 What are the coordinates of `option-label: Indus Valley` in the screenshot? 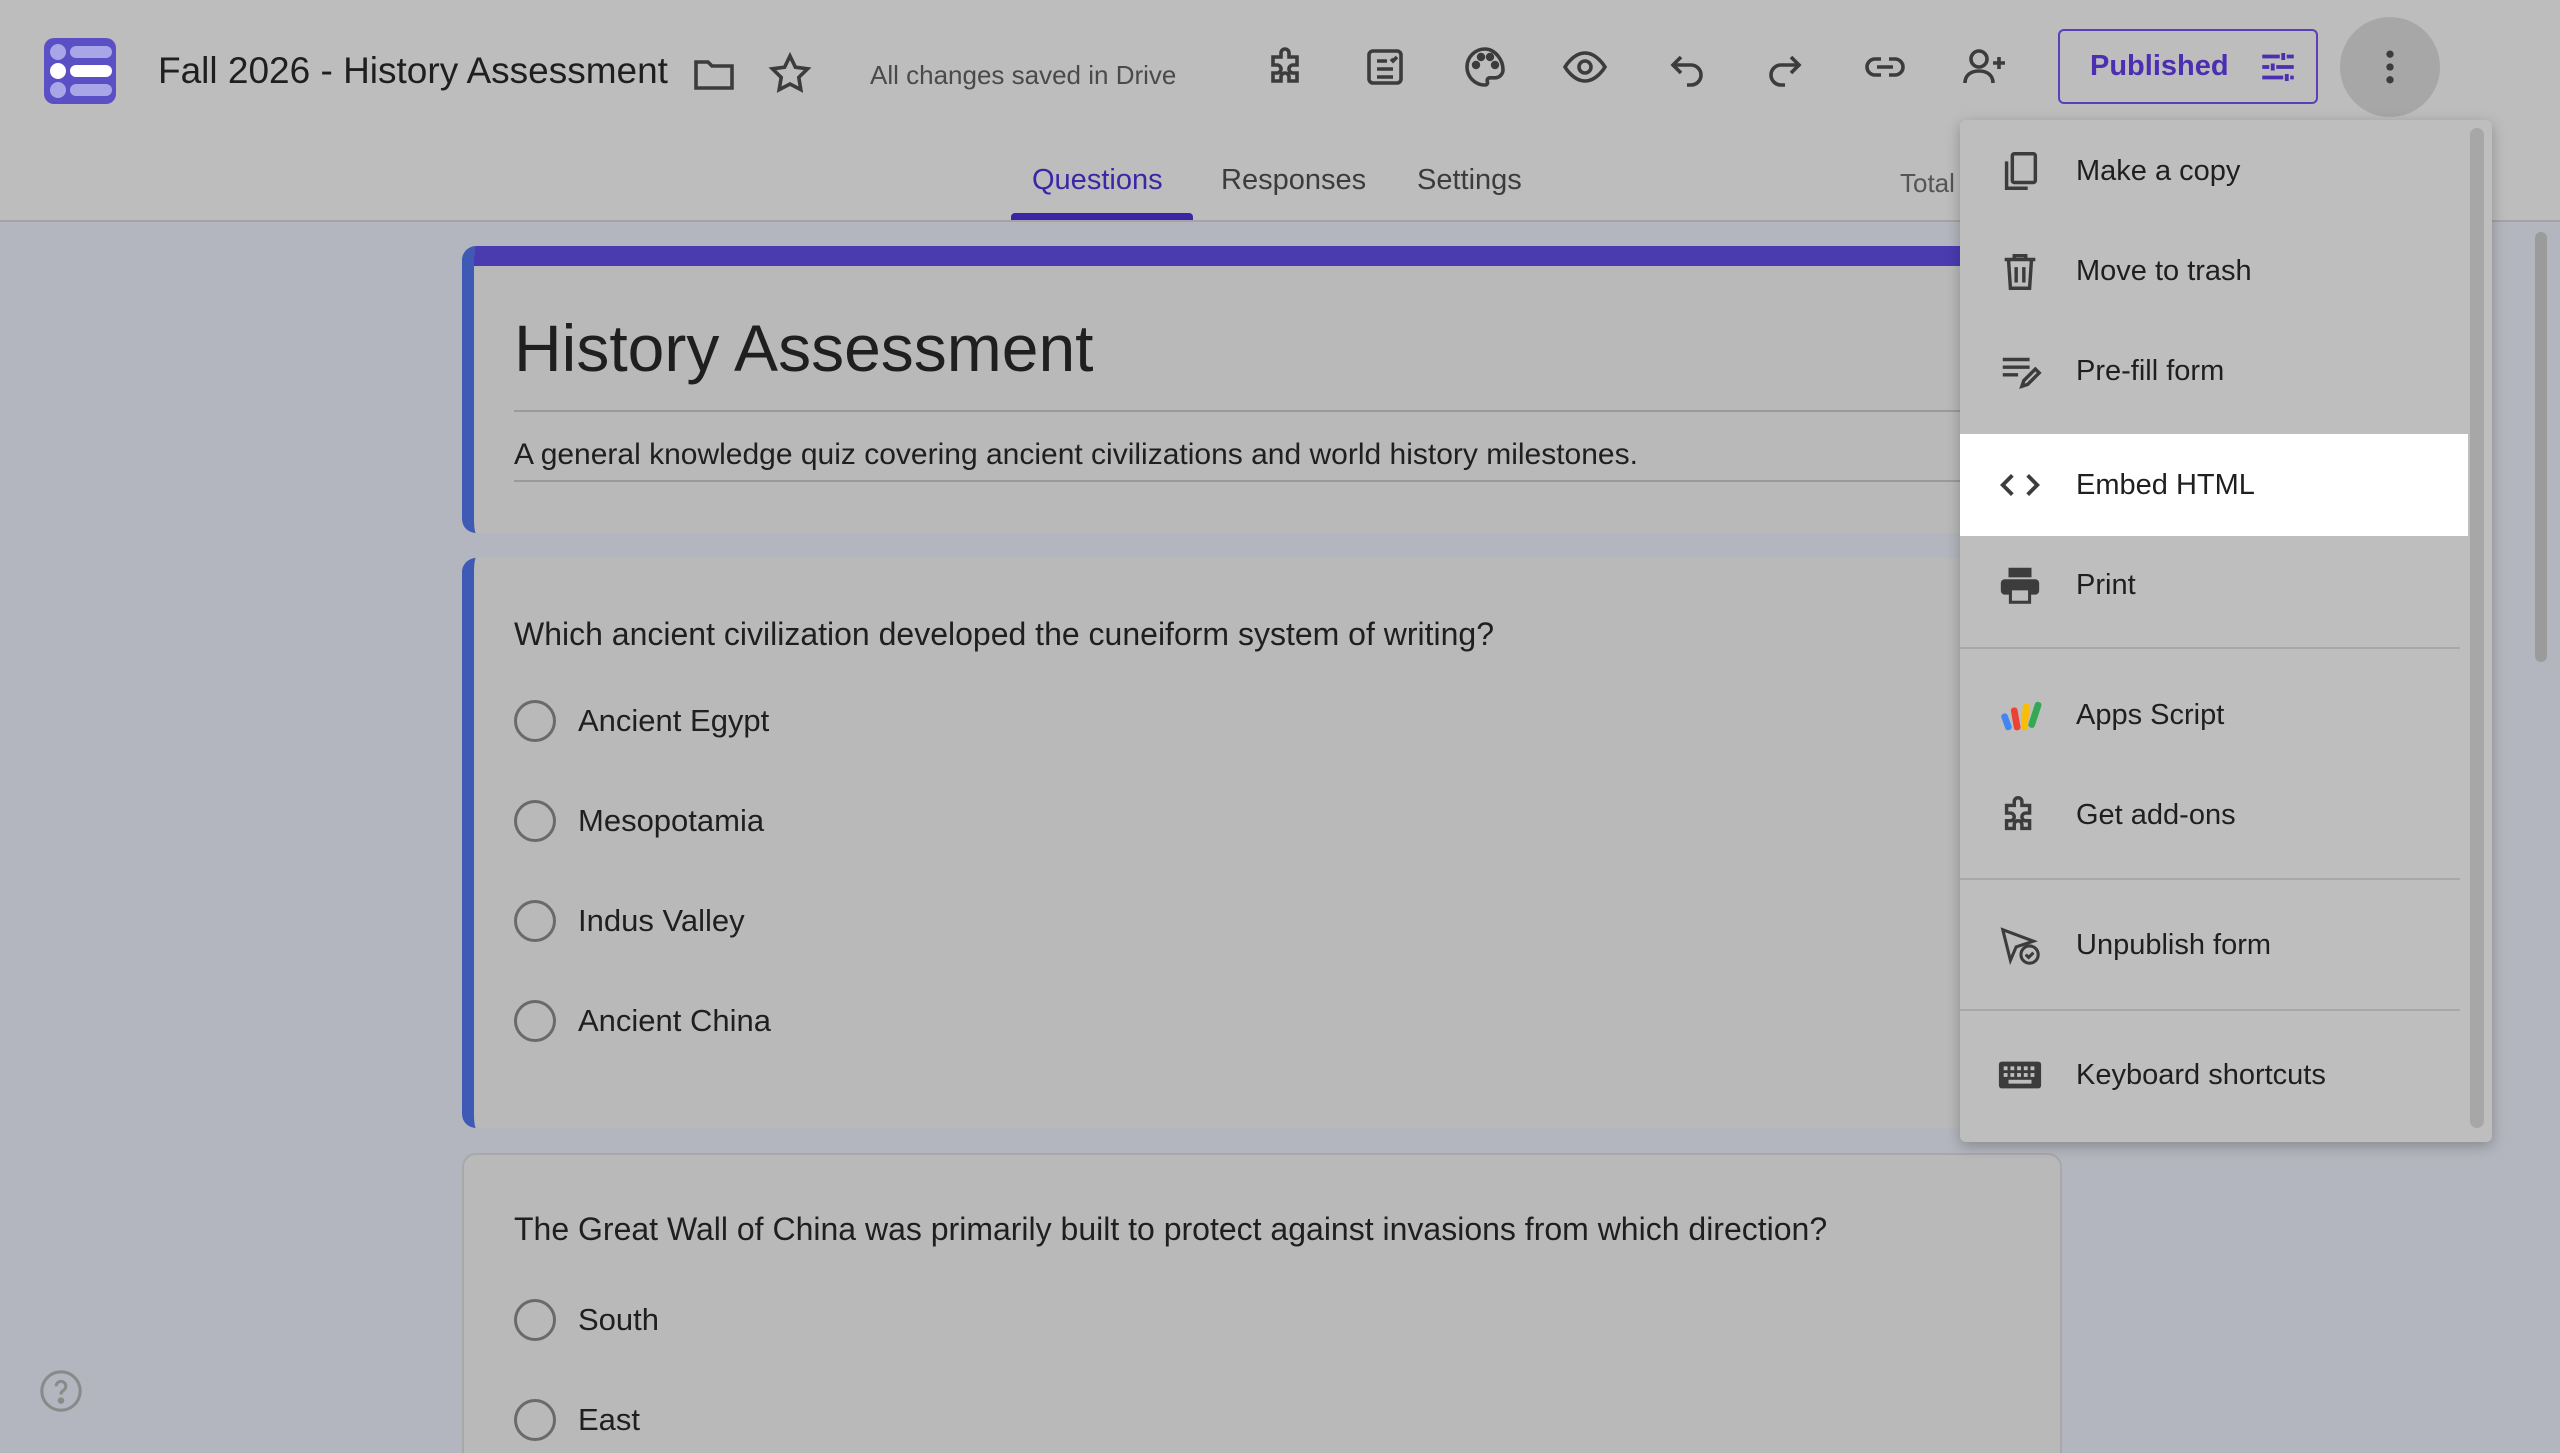 It's located at (661, 920).